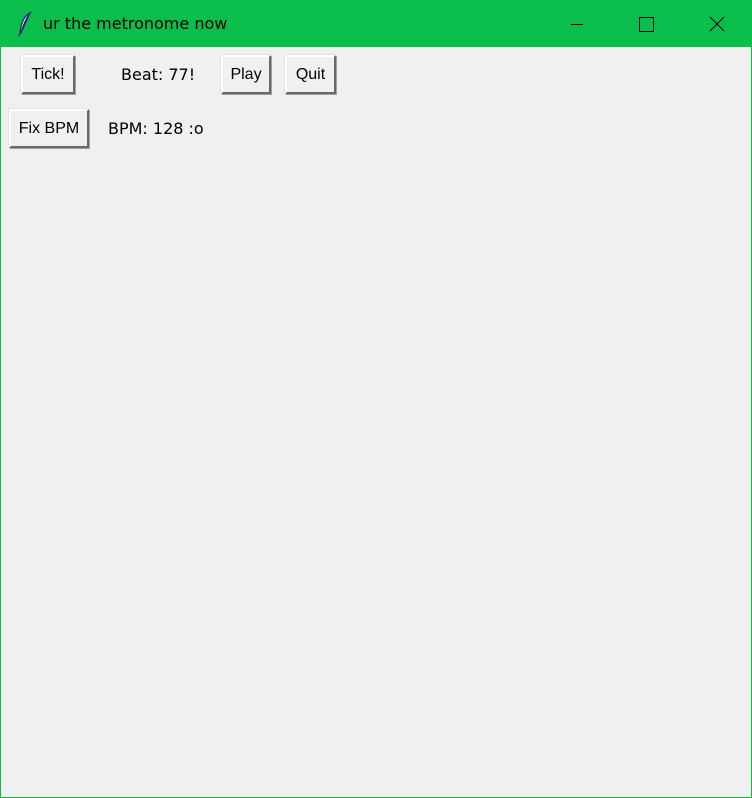 The height and width of the screenshot is (798, 752). What do you see at coordinates (246, 74) in the screenshot?
I see `play-button: Play` at bounding box center [246, 74].